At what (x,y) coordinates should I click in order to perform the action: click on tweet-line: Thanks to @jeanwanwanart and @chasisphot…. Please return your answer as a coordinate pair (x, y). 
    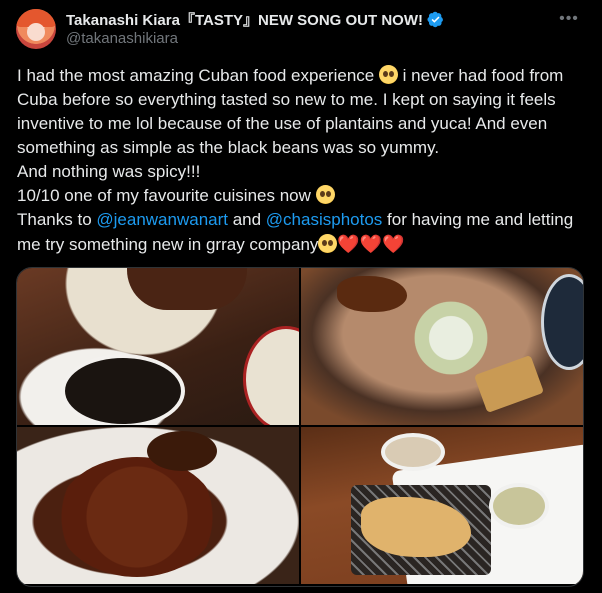
    Looking at the image, I should click on (302, 232).